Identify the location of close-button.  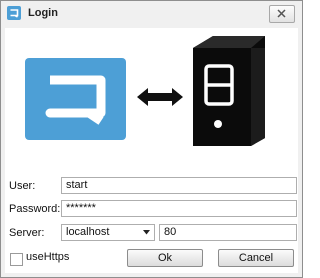
(282, 14).